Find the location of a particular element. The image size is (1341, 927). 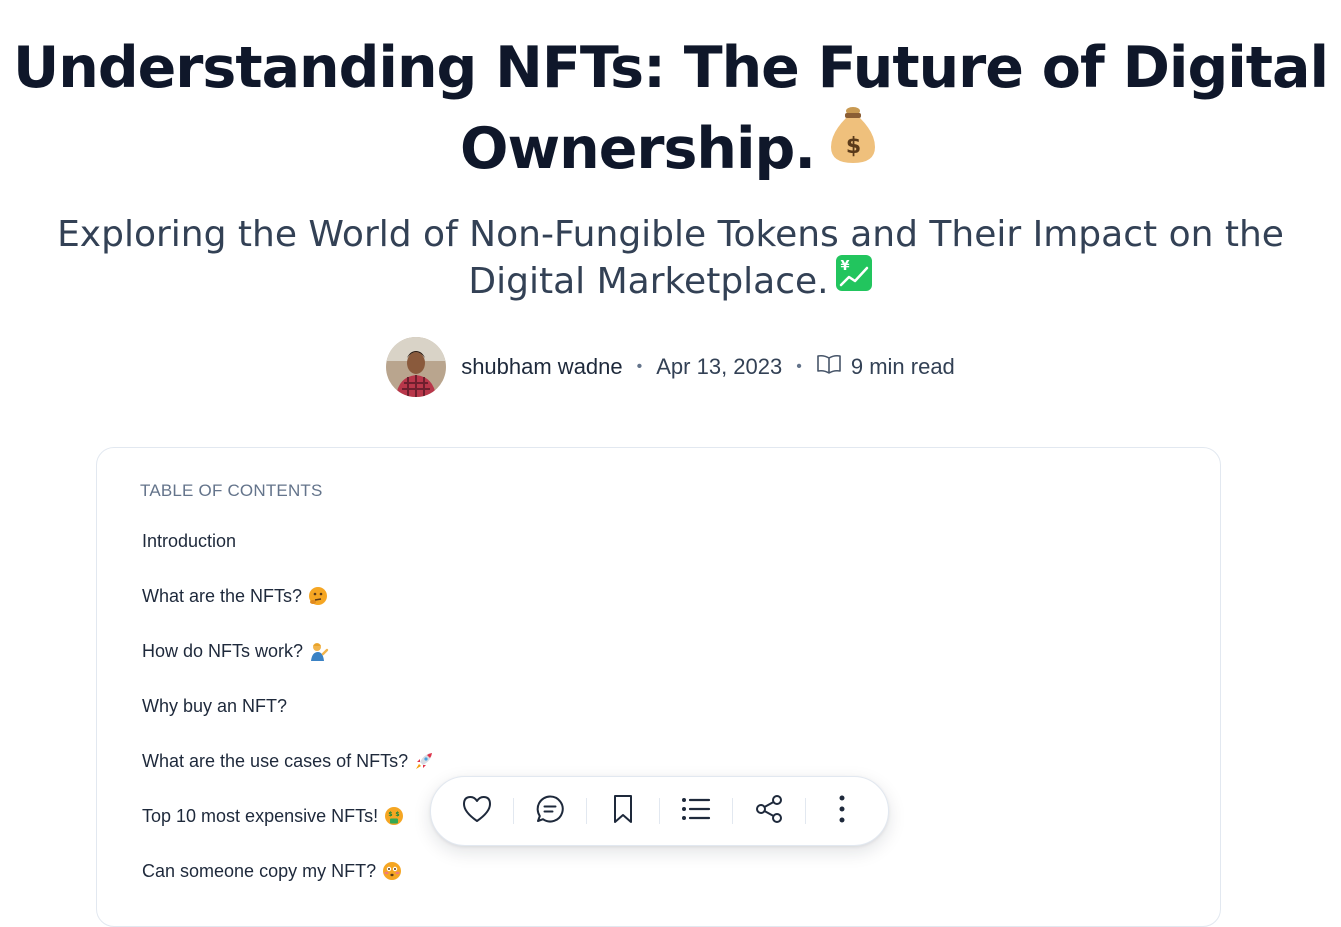

toc-item-label: Why buy an NFT? is located at coordinates (214, 706).